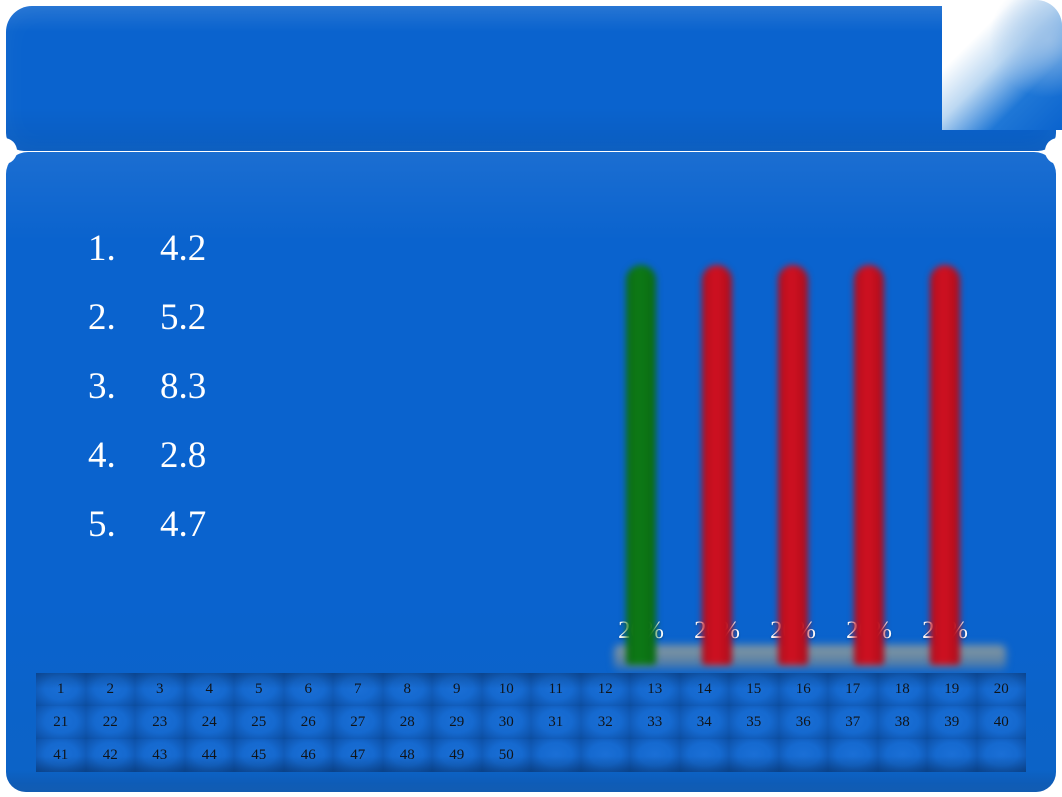 The width and height of the screenshot is (1062, 797). What do you see at coordinates (61, 755) in the screenshot?
I see `grid-cell-41: 41` at bounding box center [61, 755].